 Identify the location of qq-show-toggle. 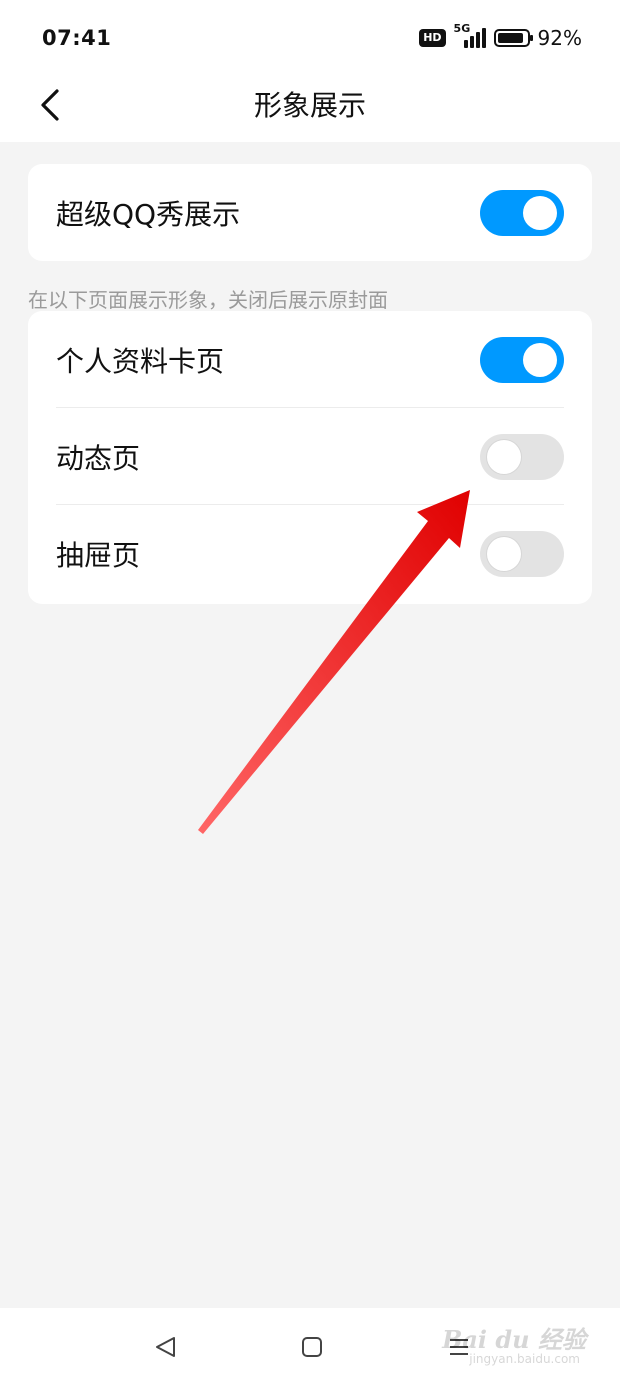
(522, 213).